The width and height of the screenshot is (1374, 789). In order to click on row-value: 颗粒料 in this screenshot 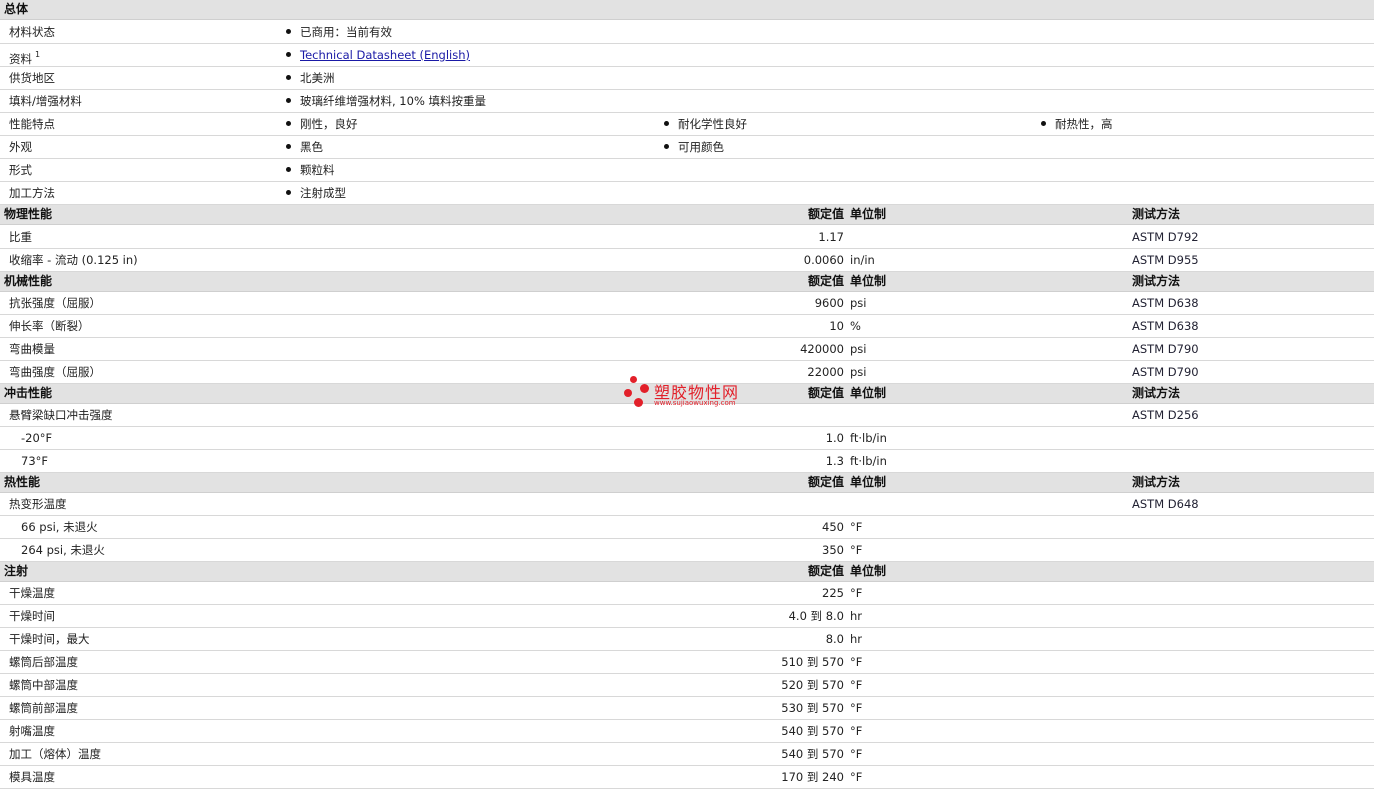, I will do `click(310, 170)`.